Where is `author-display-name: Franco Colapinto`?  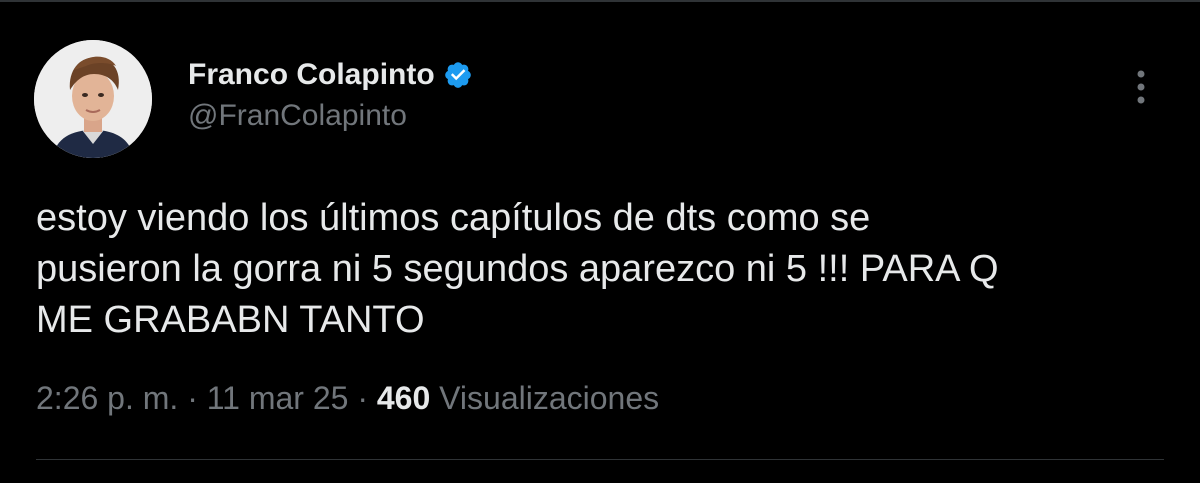 author-display-name: Franco Colapinto is located at coordinates (311, 75).